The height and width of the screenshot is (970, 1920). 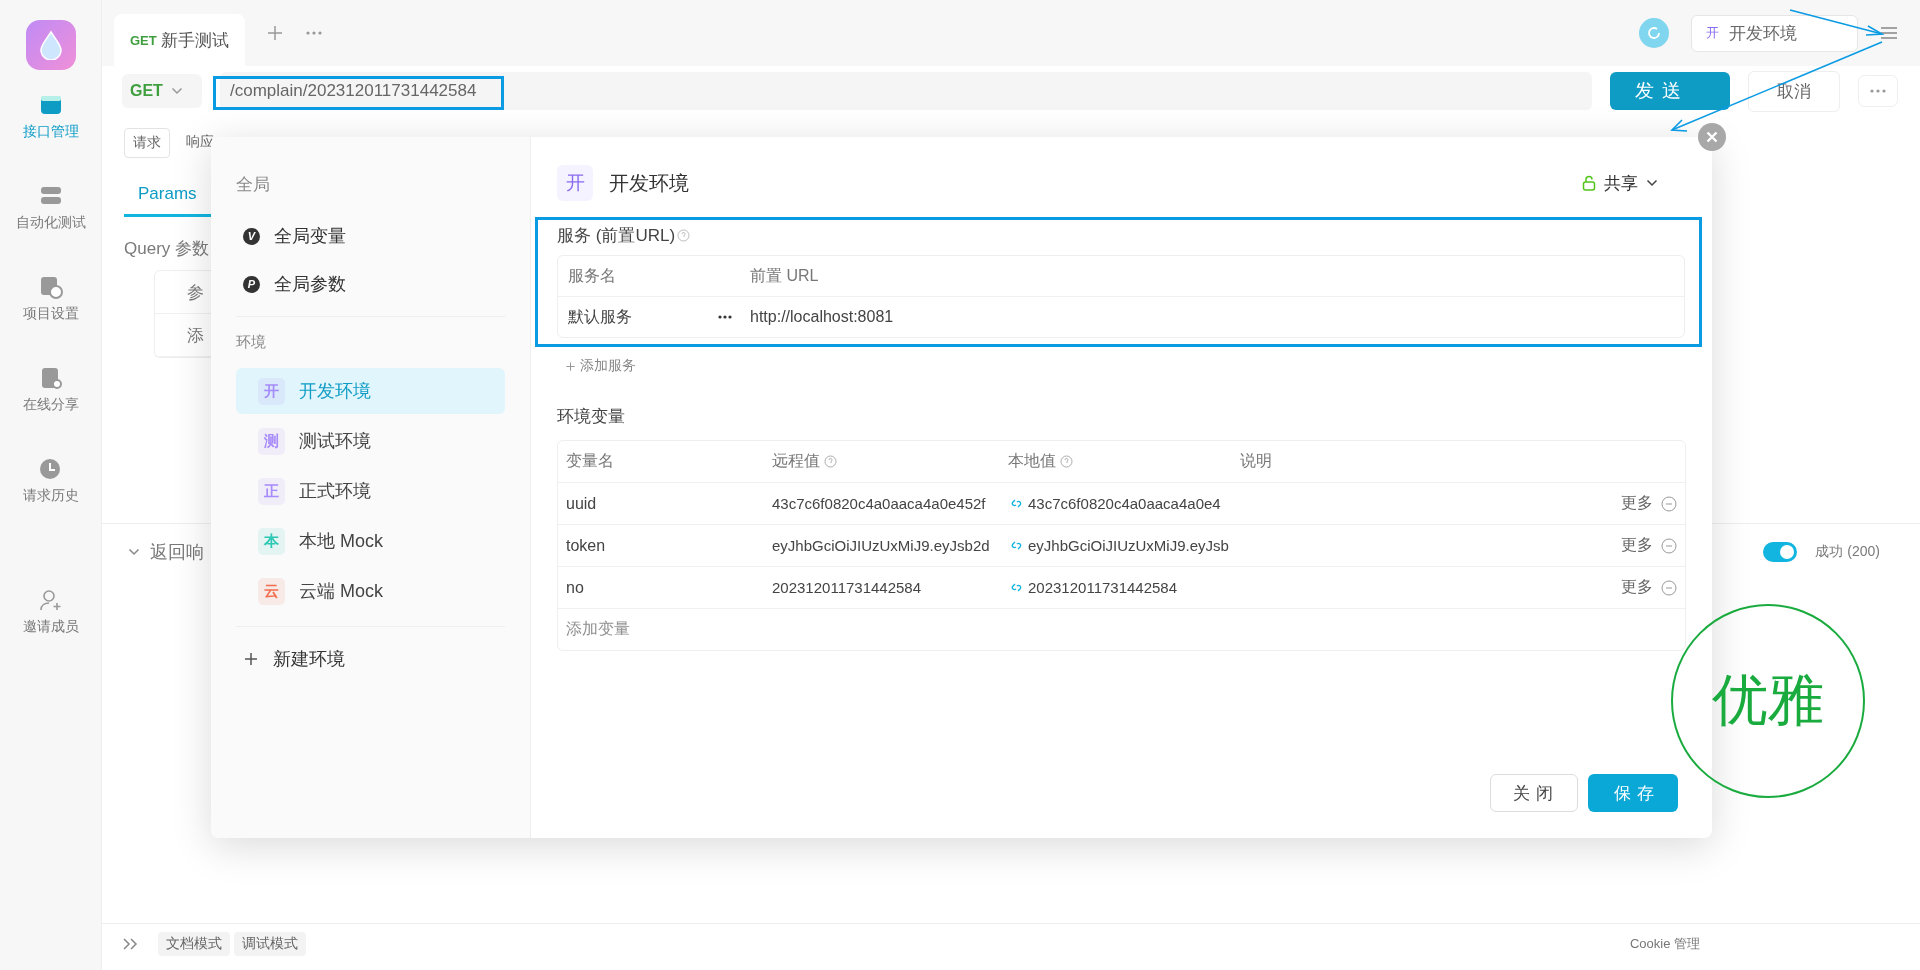 What do you see at coordinates (1589, 183) in the screenshot?
I see `unlock-icon` at bounding box center [1589, 183].